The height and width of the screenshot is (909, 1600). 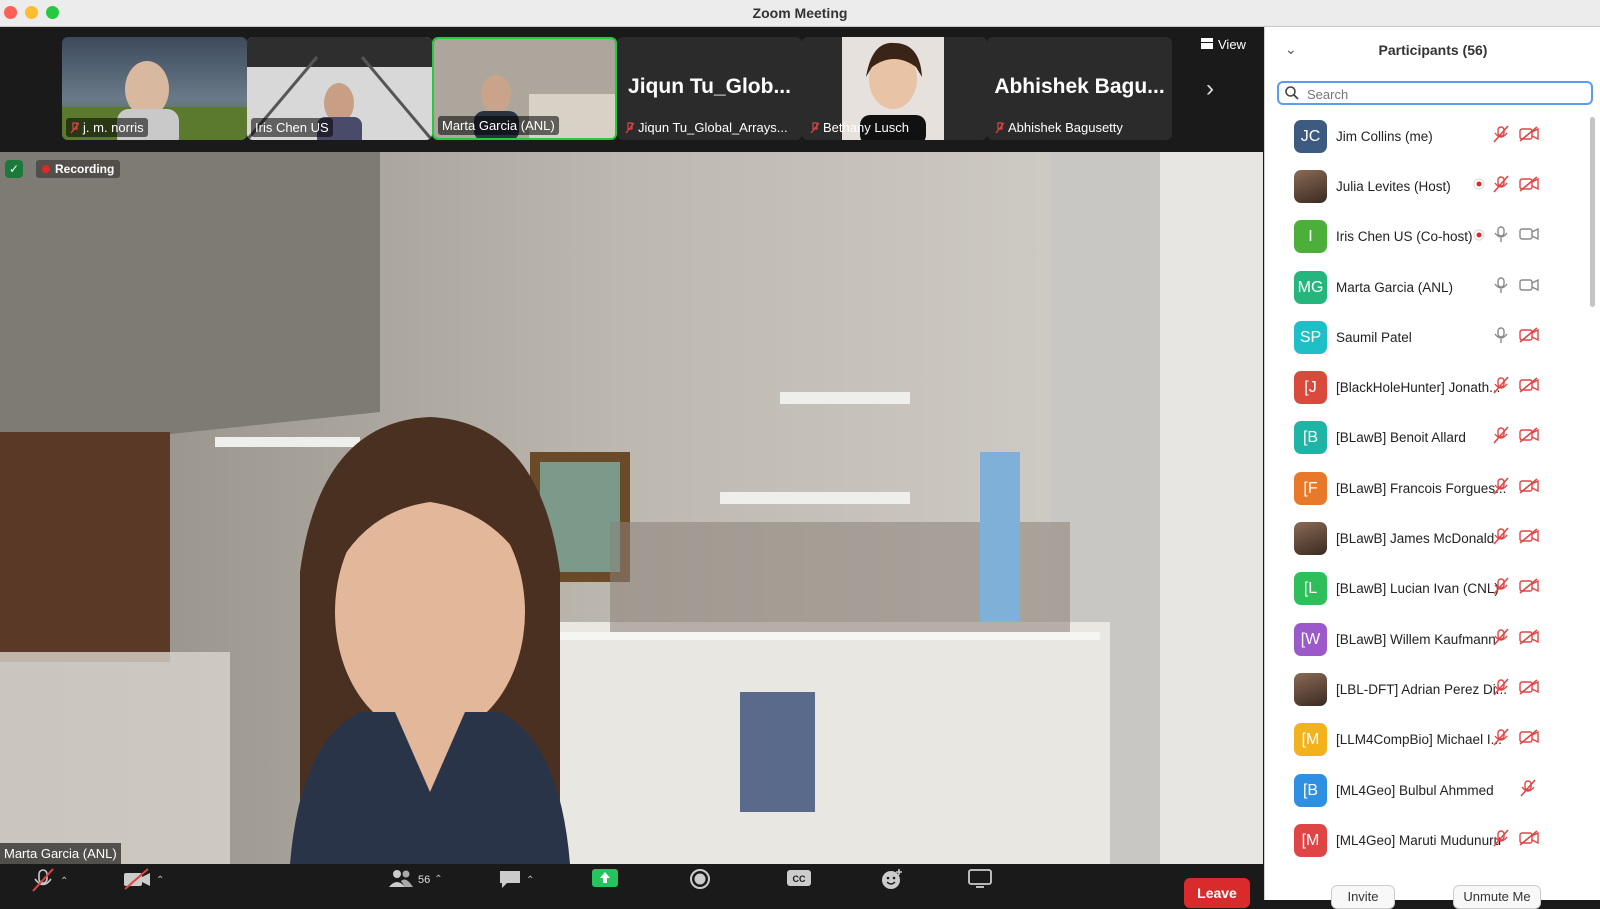 I want to click on participants-count: 56, so click(x=424, y=879).